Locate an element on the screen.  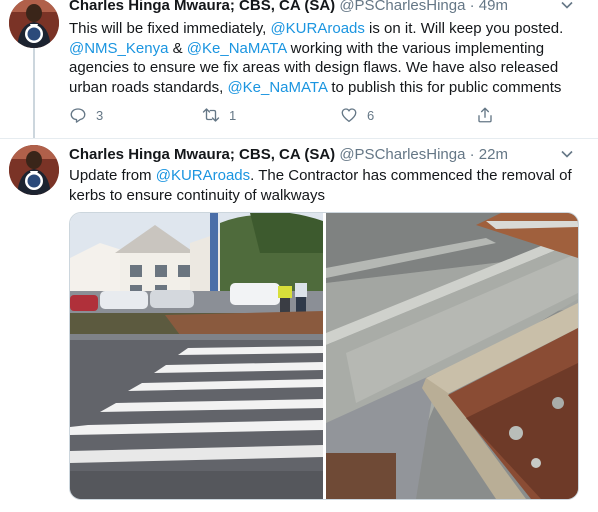
mention-link: @NMS_Kenya is located at coordinates (118, 48).